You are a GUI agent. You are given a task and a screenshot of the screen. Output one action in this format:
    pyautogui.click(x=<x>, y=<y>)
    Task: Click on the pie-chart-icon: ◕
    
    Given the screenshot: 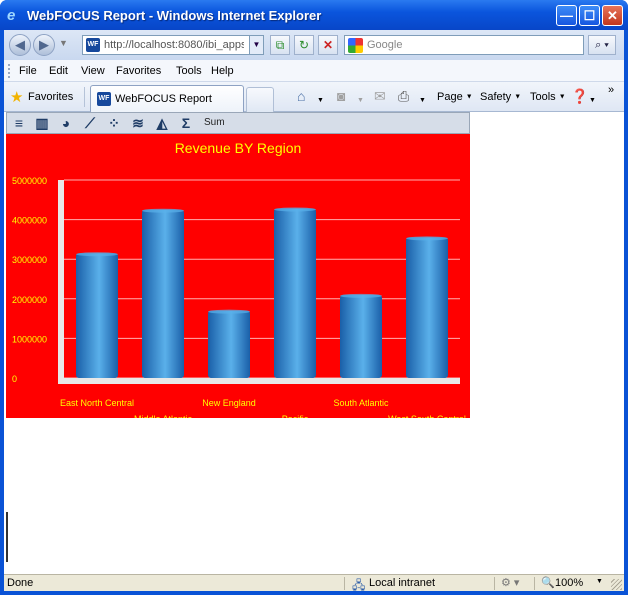 What is the action you would take?
    pyautogui.click(x=66, y=123)
    